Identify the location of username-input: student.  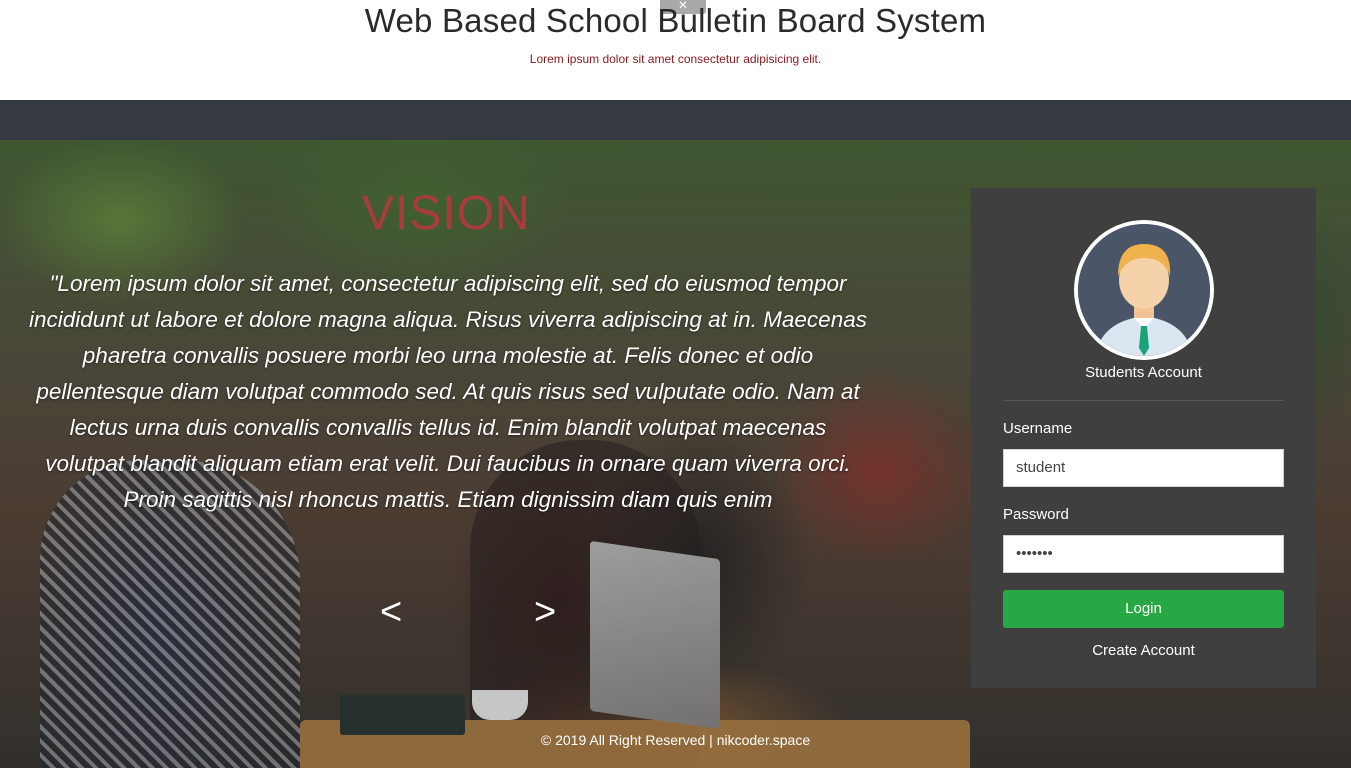
(1143, 468).